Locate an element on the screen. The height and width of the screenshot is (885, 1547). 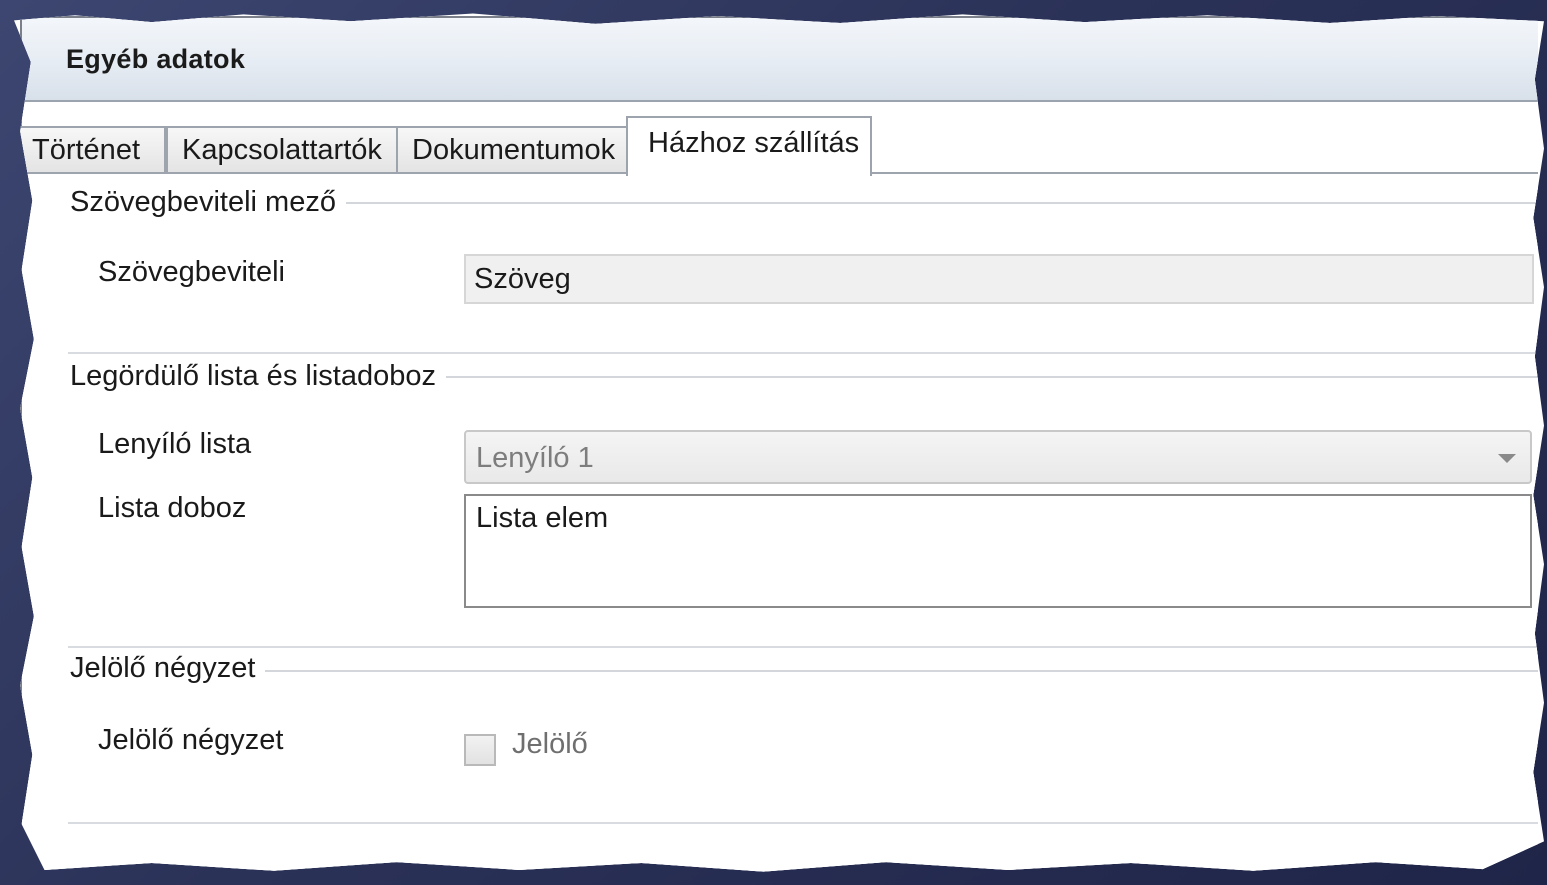
dropdown-label: Lenyíló lista is located at coordinates (175, 444).